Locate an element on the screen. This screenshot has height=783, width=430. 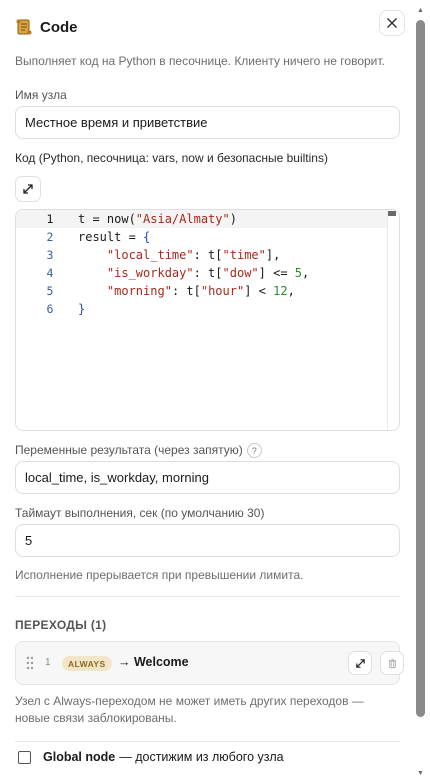
global-node-description: — достижим из любого узла is located at coordinates (201, 757).